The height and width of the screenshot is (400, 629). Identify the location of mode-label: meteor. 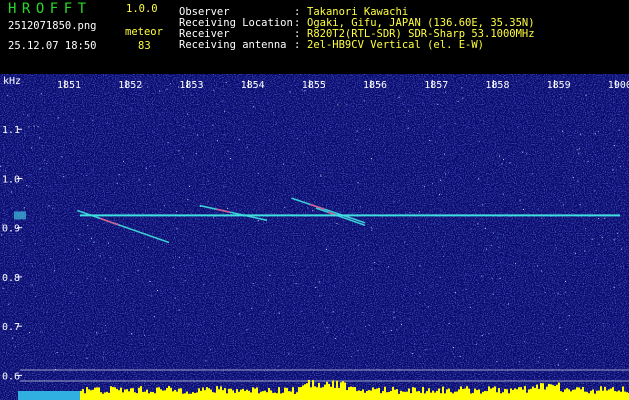
(144, 32).